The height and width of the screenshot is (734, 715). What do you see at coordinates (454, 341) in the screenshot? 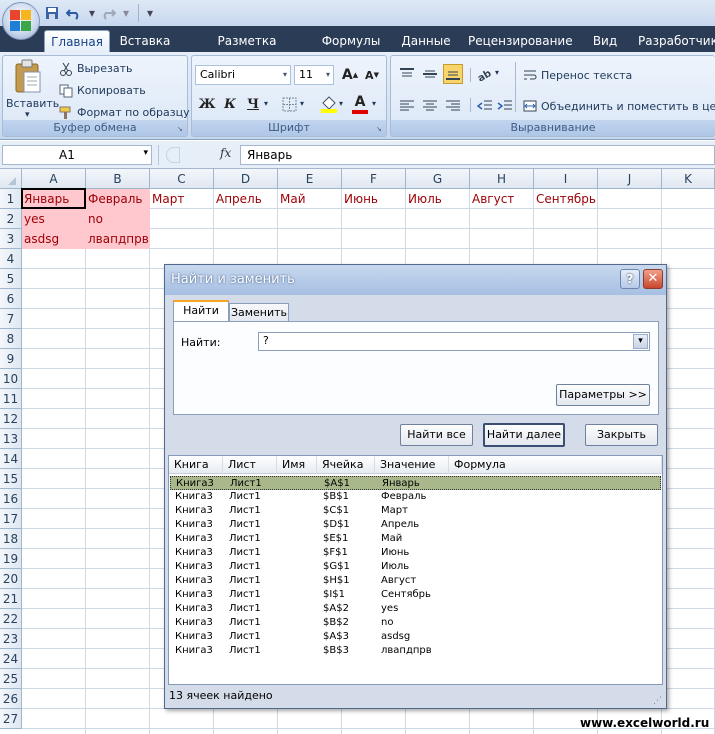
I see `find-input: ? ▾` at bounding box center [454, 341].